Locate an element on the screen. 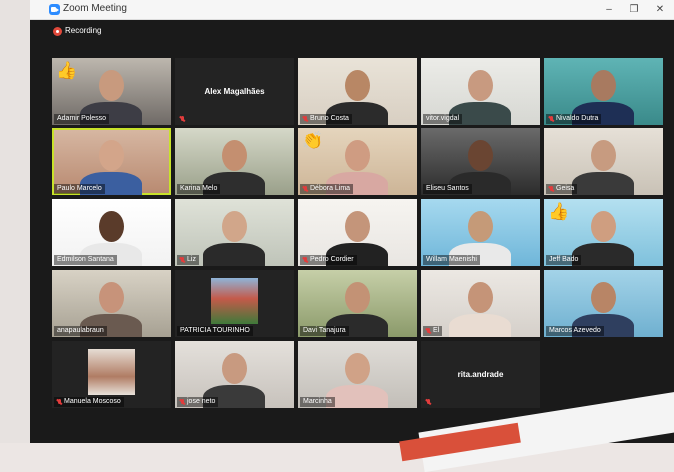 The image size is (674, 472). participant-tile: 👍 Adamir Polesso is located at coordinates (111, 91).